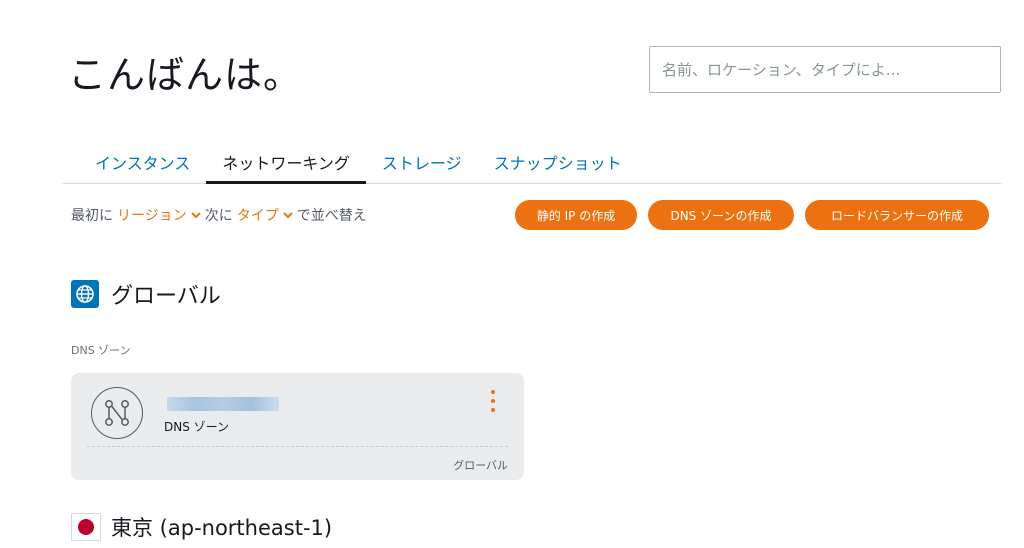  Describe the element at coordinates (331, 216) in the screenshot. I see `sort-suffix: で並べ替え` at that location.